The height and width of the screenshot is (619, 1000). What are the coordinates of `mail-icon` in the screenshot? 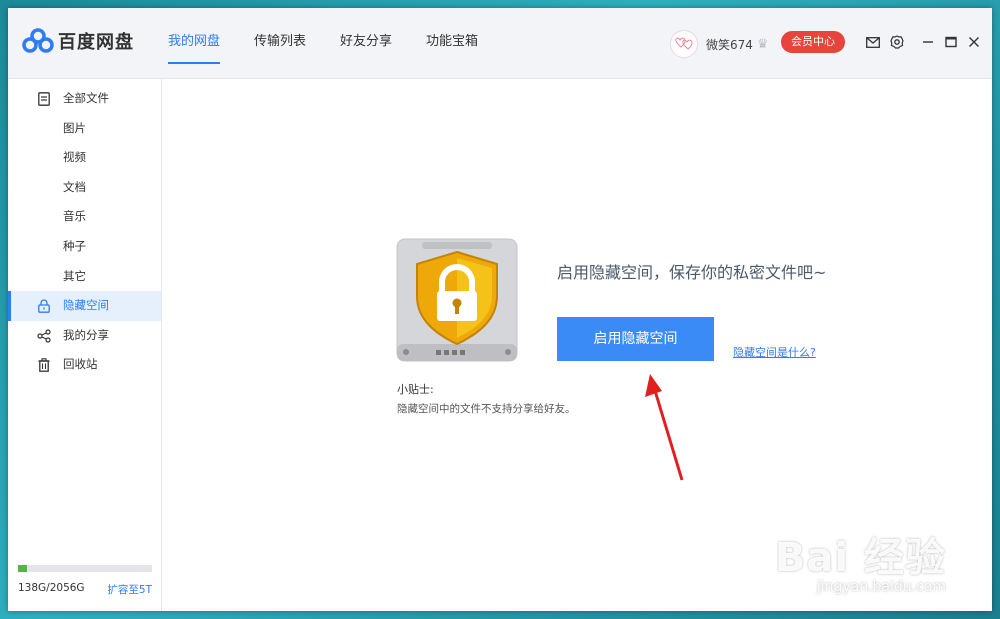 It's located at (873, 42).